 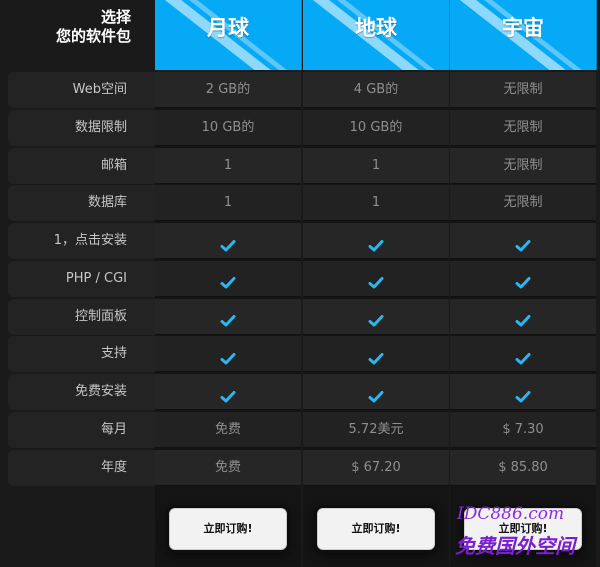 I want to click on feature-label: PHP / CGI, so click(x=81, y=278).